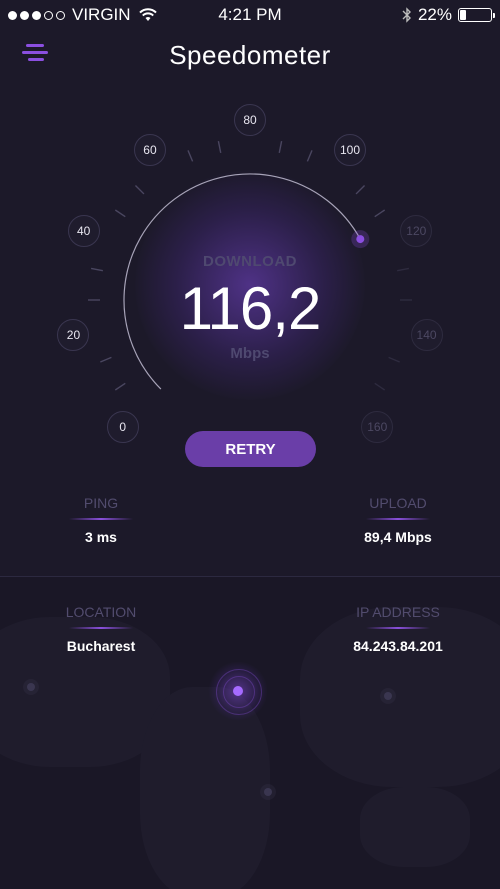 The width and height of the screenshot is (500, 889). What do you see at coordinates (101, 612) in the screenshot?
I see `location-label: LOCATION` at bounding box center [101, 612].